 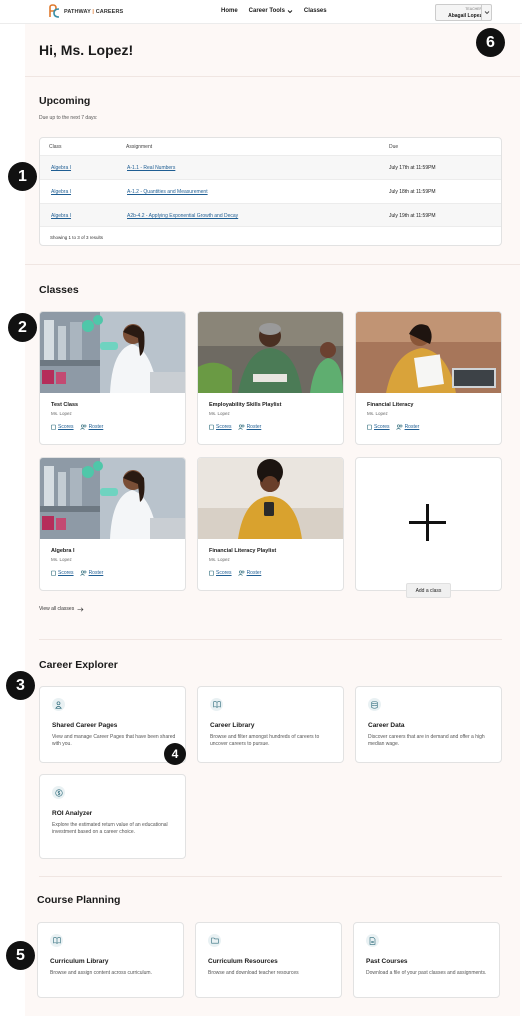 I want to click on class-photo-phone, so click(x=270, y=498).